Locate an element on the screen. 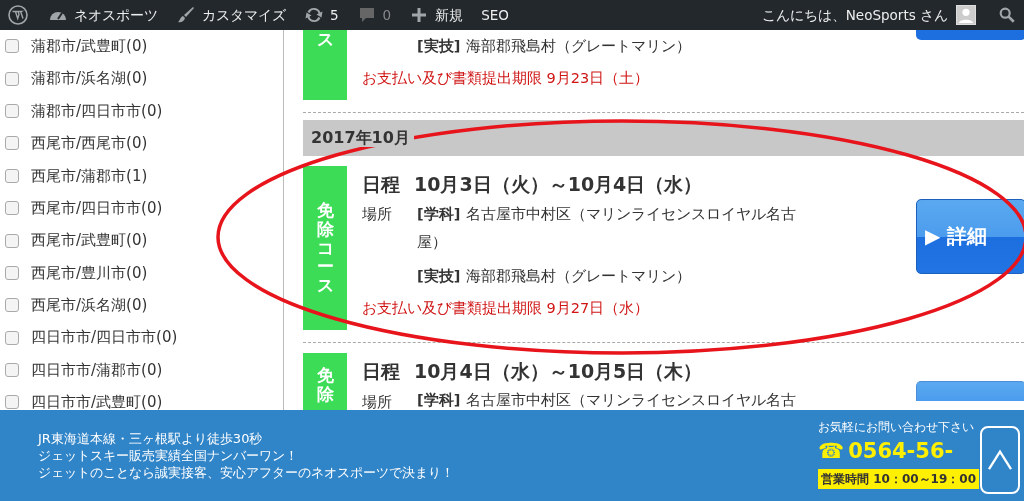  filter-label: 四日市市/四日市市(0) is located at coordinates (104, 338).